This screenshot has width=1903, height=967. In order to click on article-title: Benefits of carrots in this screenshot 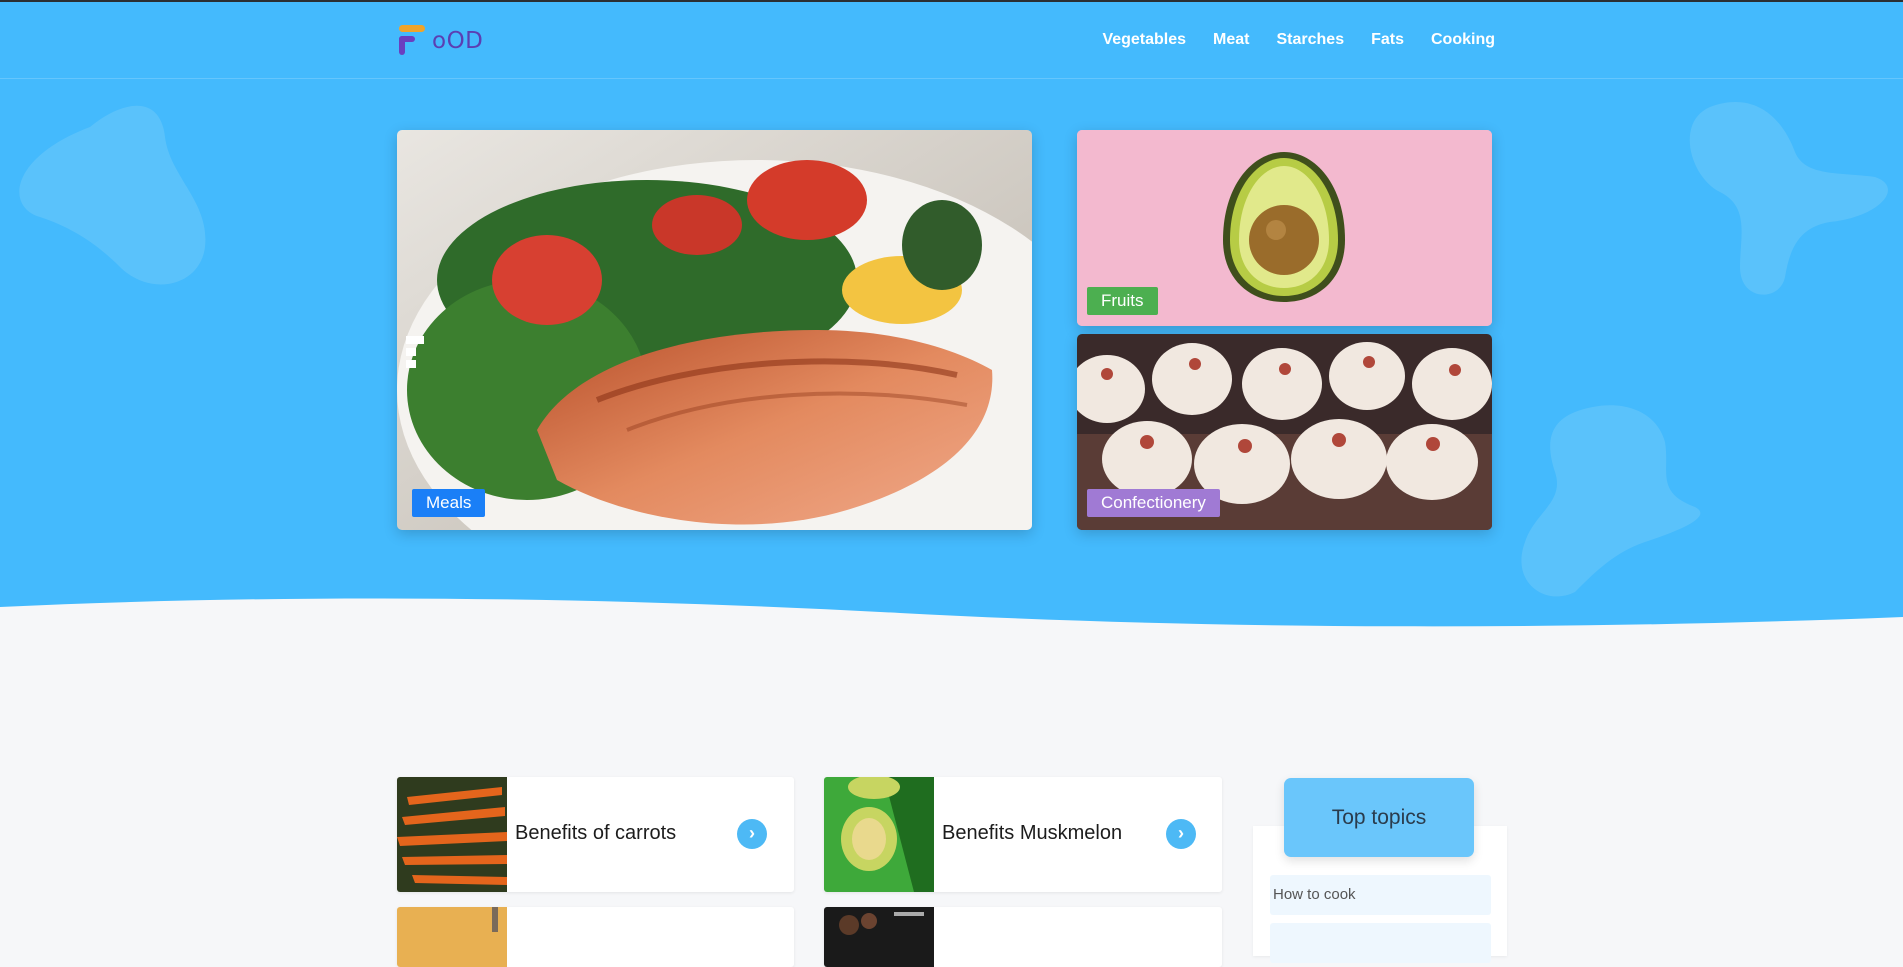, I will do `click(595, 833)`.